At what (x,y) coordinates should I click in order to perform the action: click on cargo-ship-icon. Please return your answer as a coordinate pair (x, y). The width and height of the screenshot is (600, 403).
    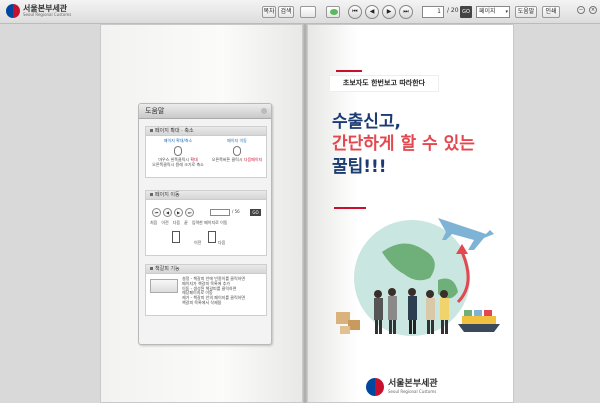
    Looking at the image, I should click on (479, 321).